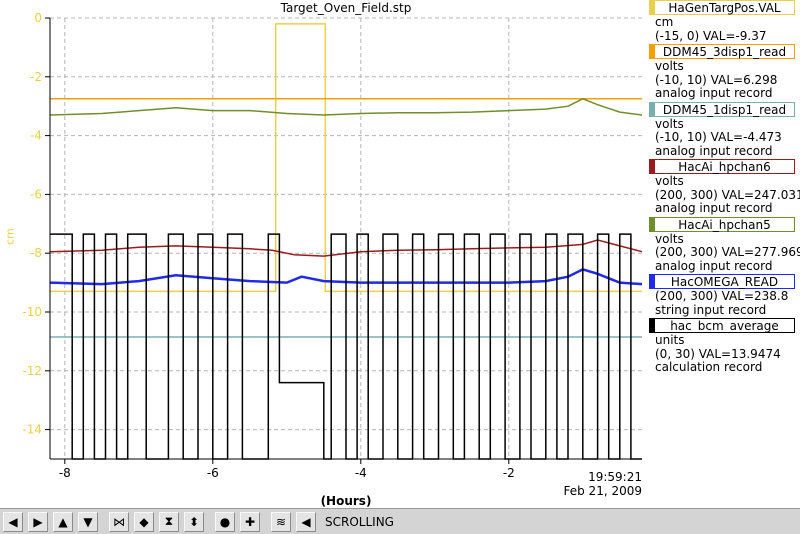 This screenshot has width=800, height=534. I want to click on scroll-up-button: ▲, so click(63, 521).